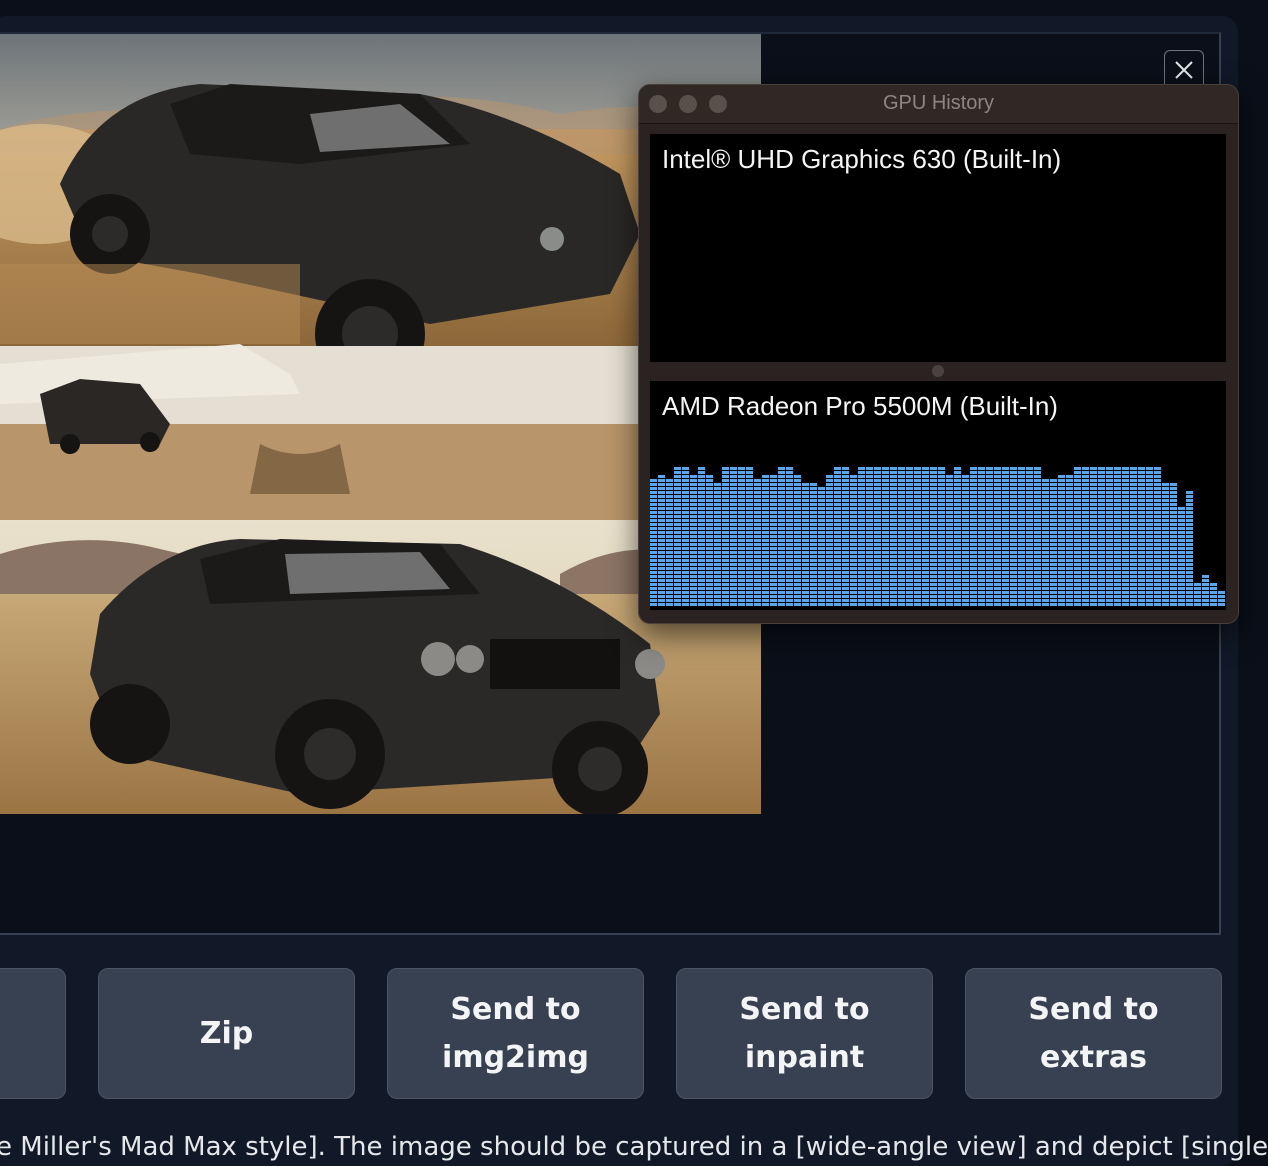  I want to click on pane-splitter-handle, so click(938, 371).